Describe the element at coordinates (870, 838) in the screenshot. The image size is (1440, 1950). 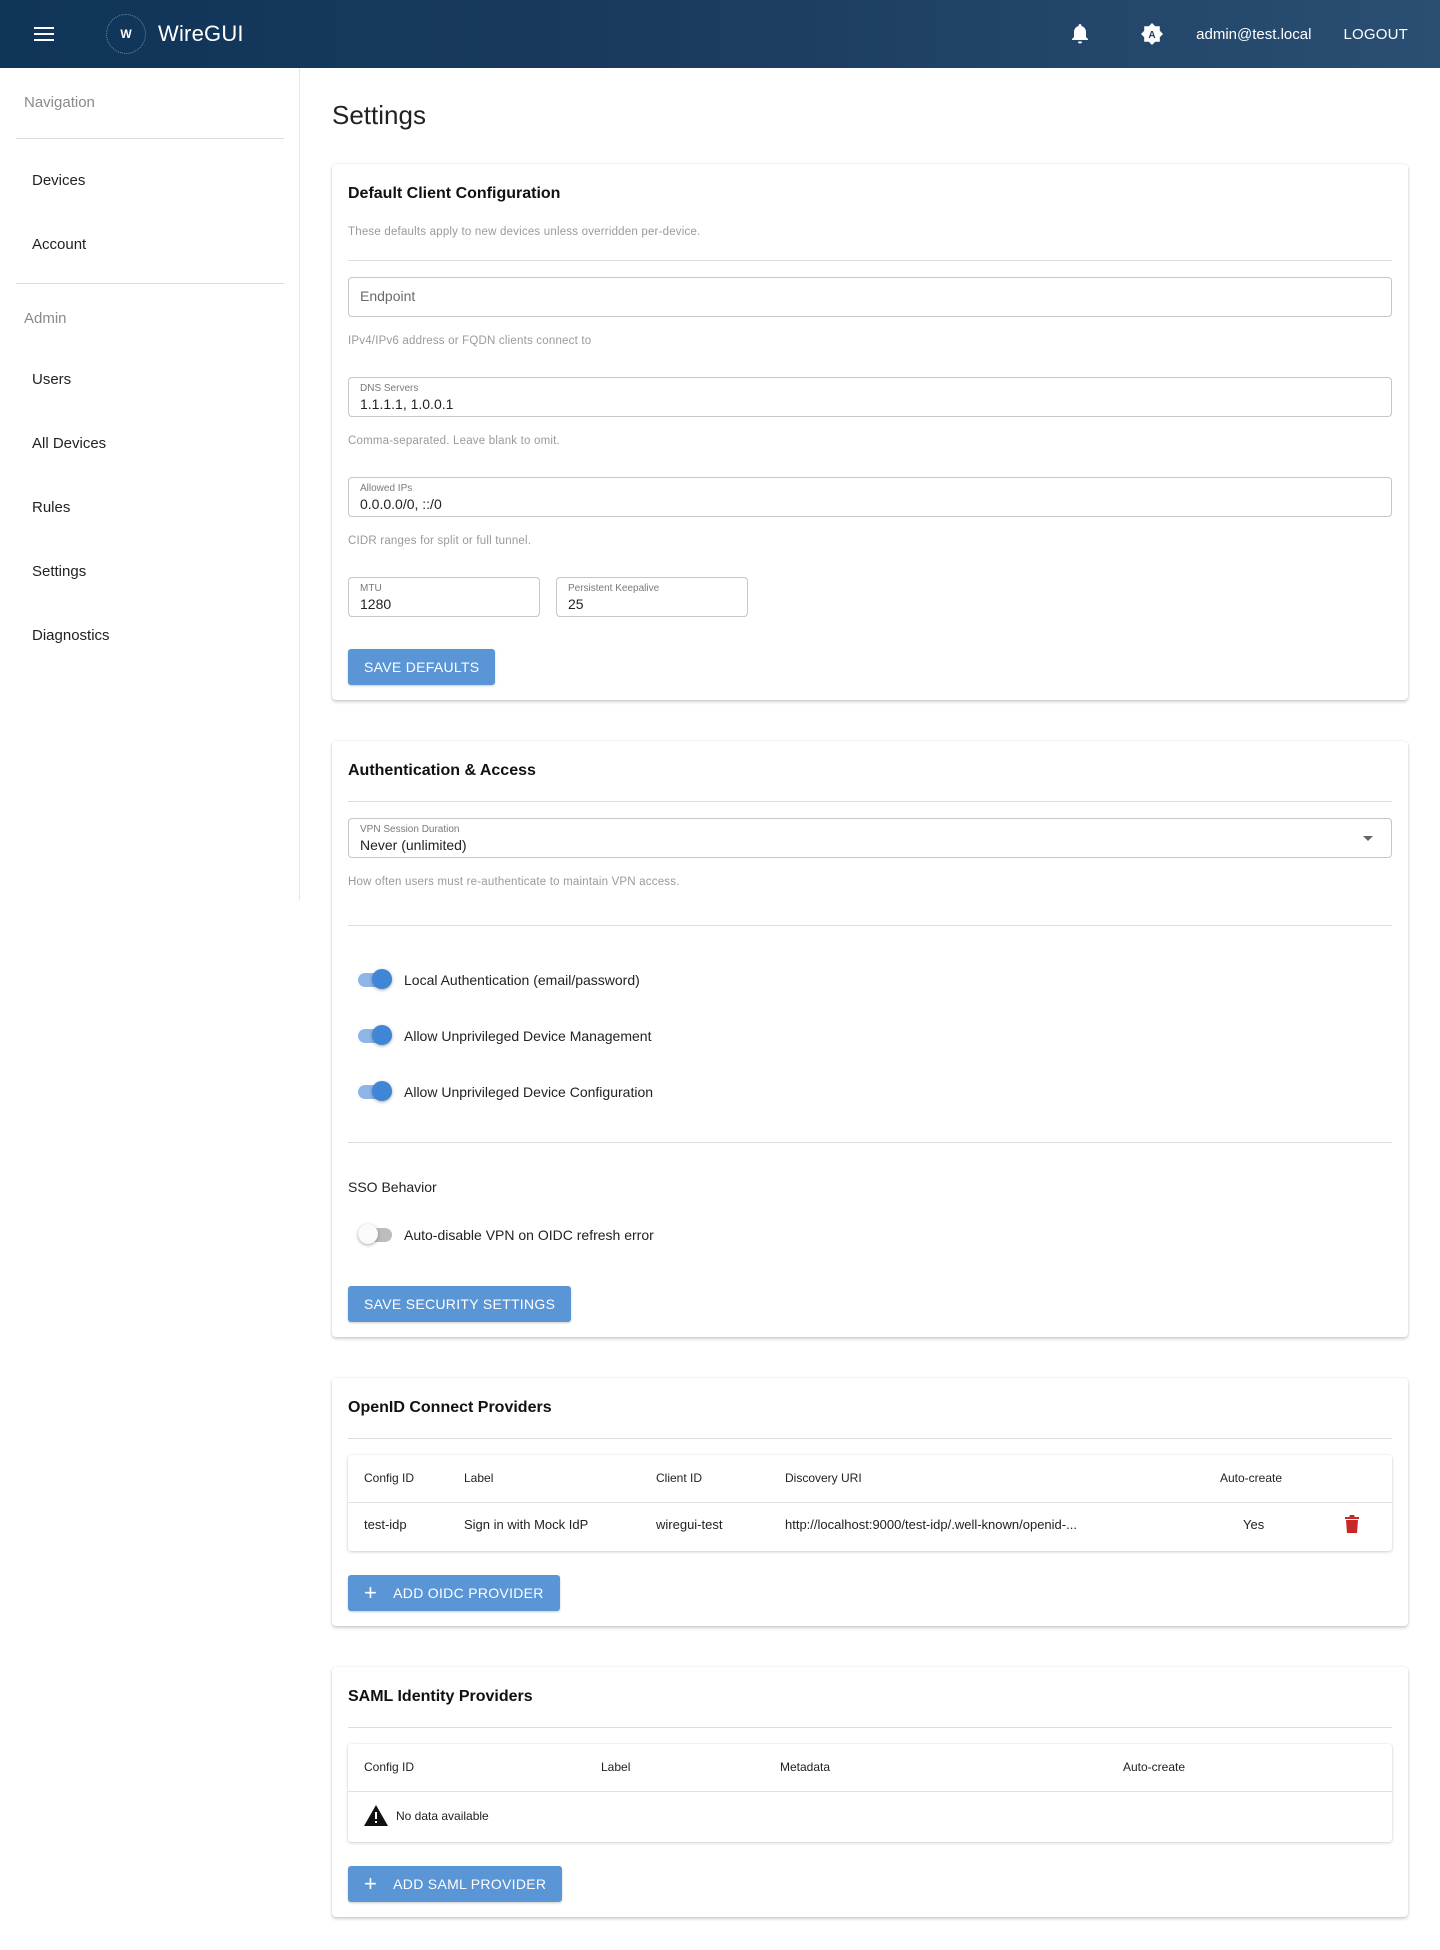
I see `vpn-session-duration-select: VPN Session Duration Never (unlimited)` at that location.